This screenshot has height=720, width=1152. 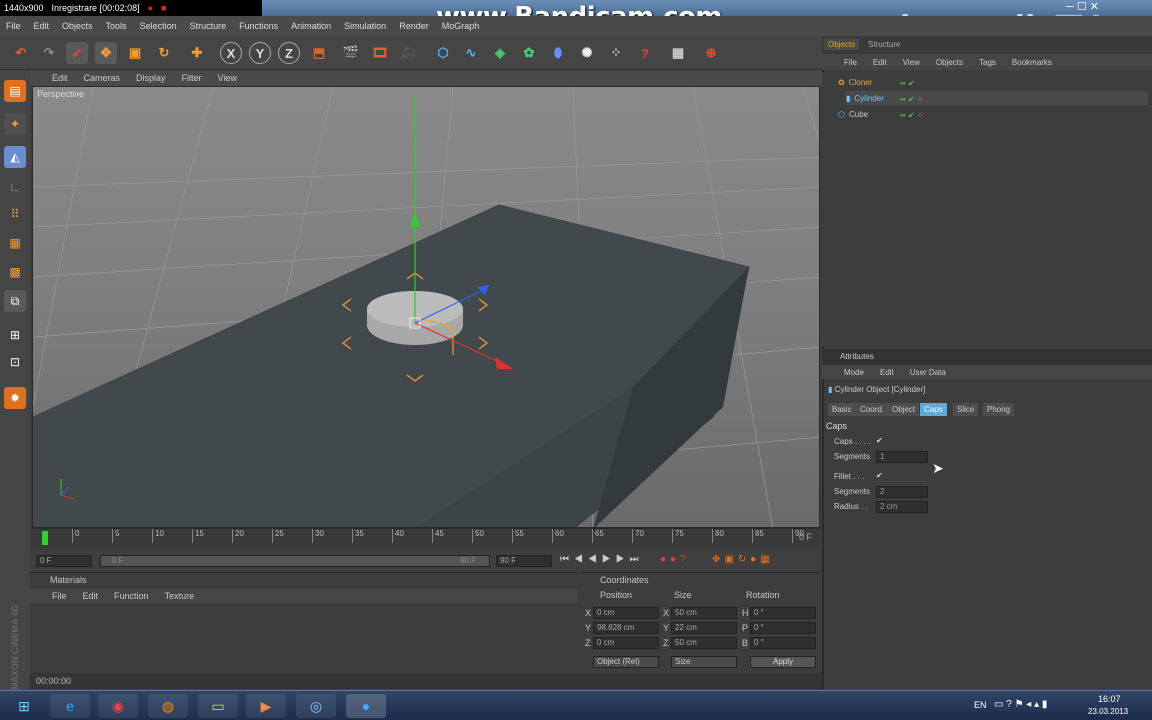 I want to click on rotation-b-field: 0 °, so click(x=783, y=643).